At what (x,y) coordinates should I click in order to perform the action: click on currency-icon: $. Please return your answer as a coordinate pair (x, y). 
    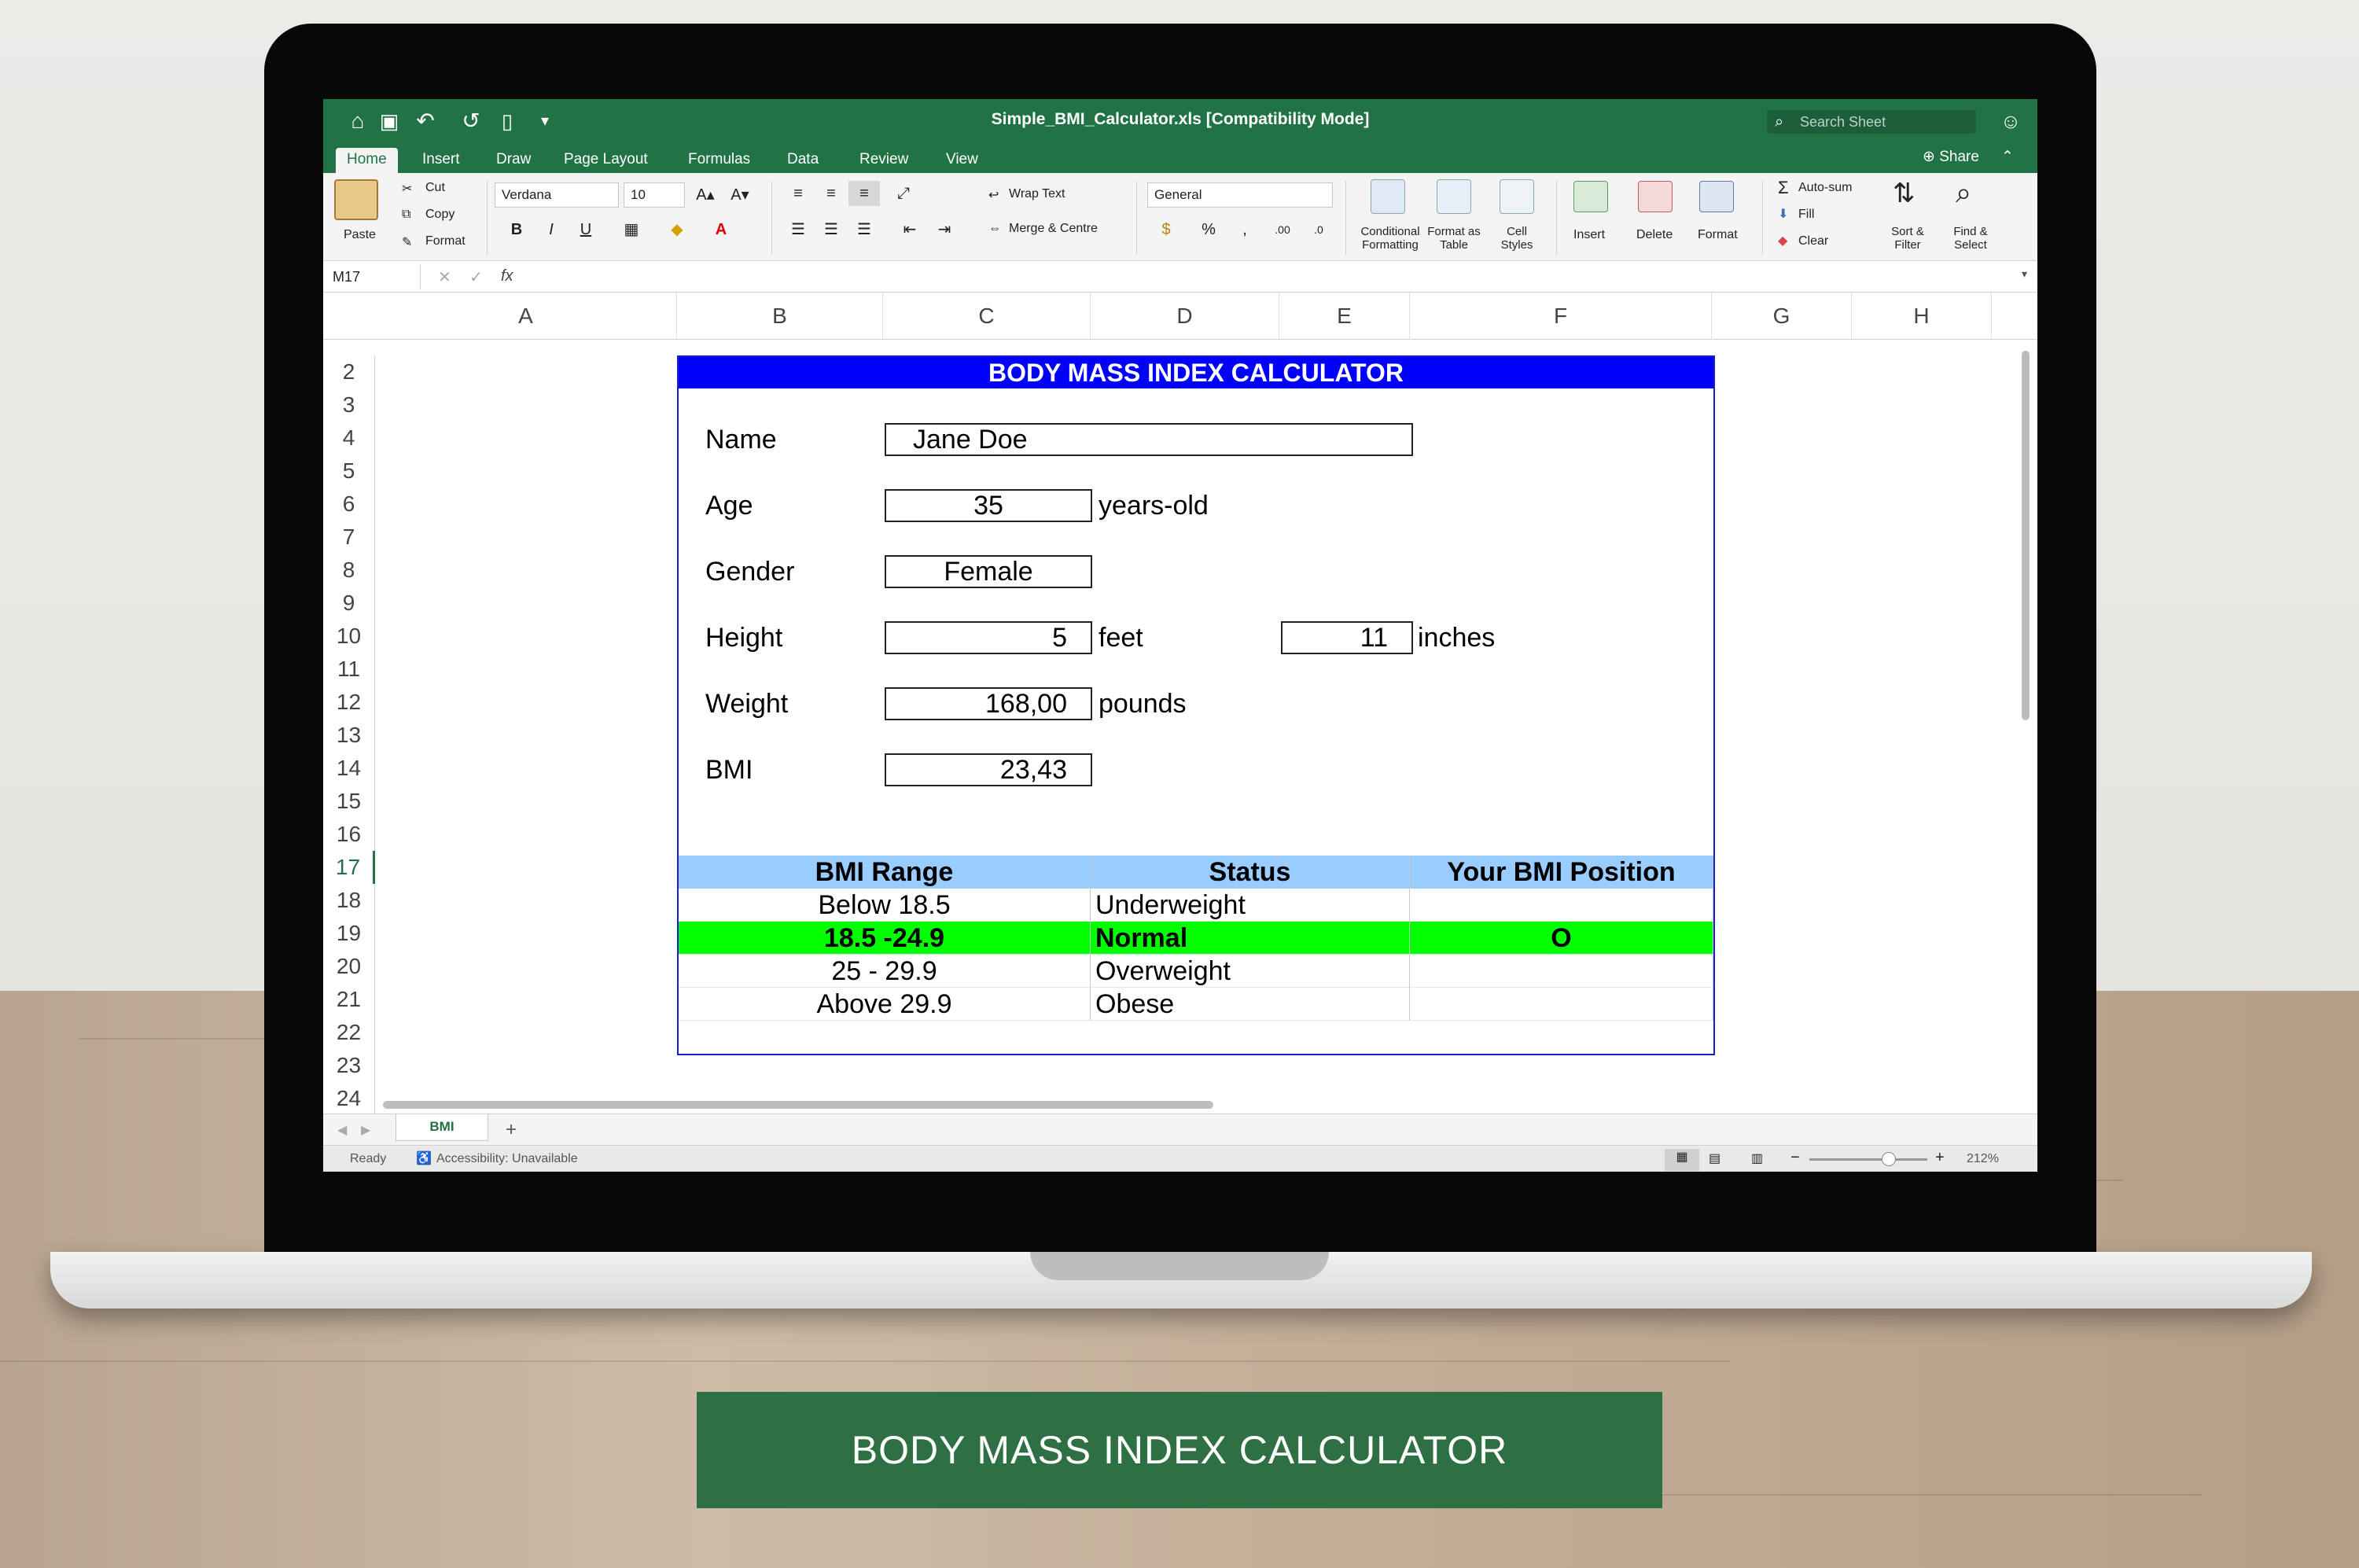
    Looking at the image, I should click on (1166, 229).